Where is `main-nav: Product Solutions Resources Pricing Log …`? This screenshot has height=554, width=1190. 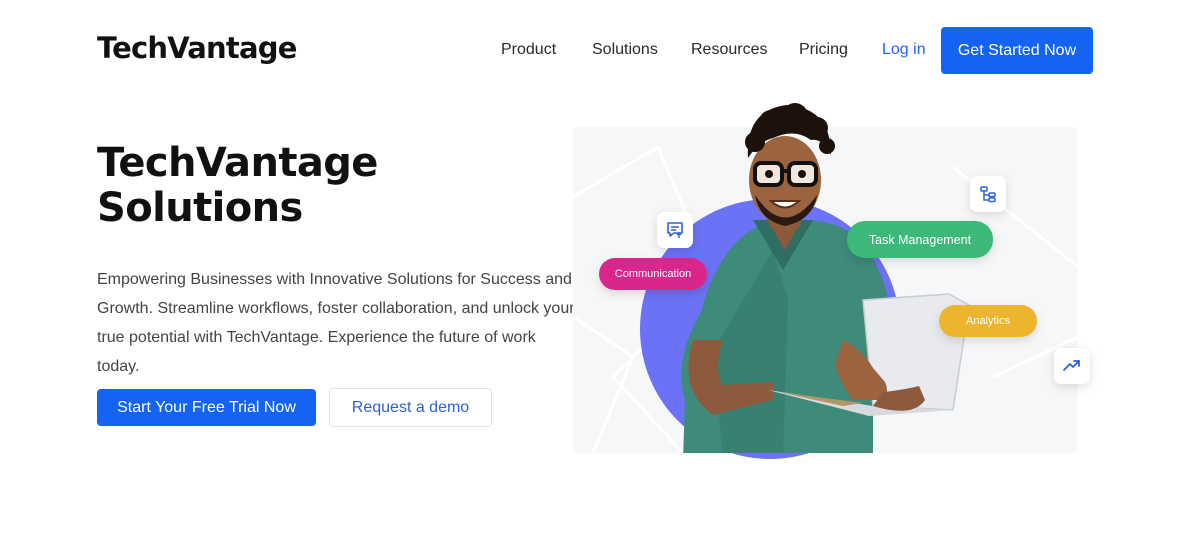 main-nav: Product Solutions Resources Pricing Log … is located at coordinates (595, 50).